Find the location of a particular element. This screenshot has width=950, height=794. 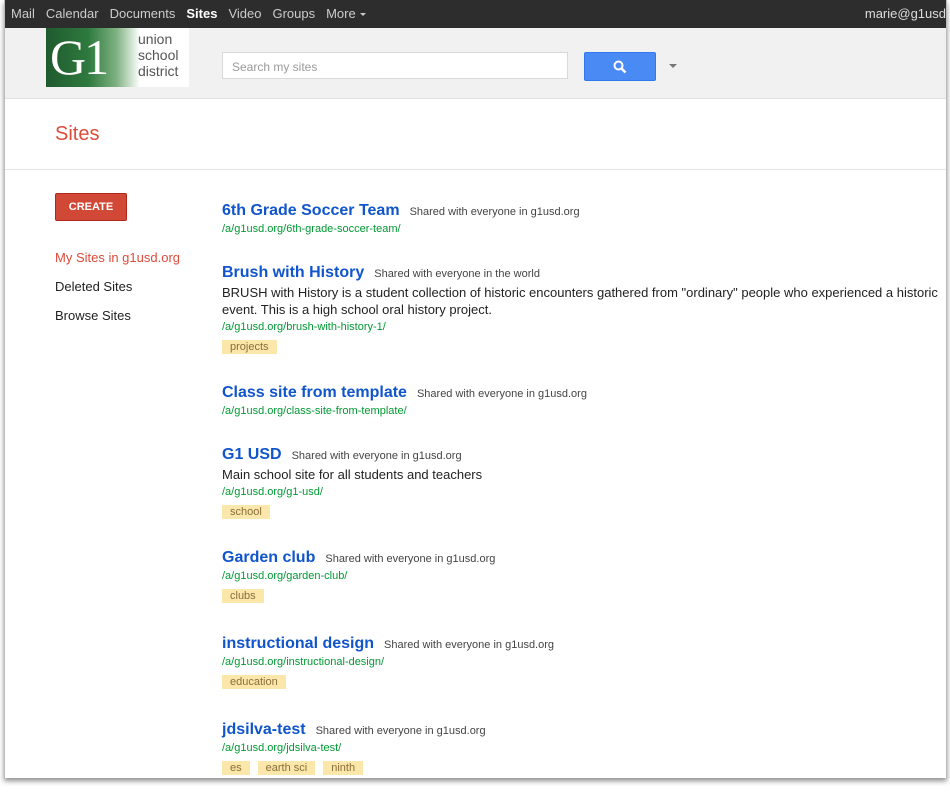

site-url: /a/g1usd.org/instructional-design/ is located at coordinates (388, 662).